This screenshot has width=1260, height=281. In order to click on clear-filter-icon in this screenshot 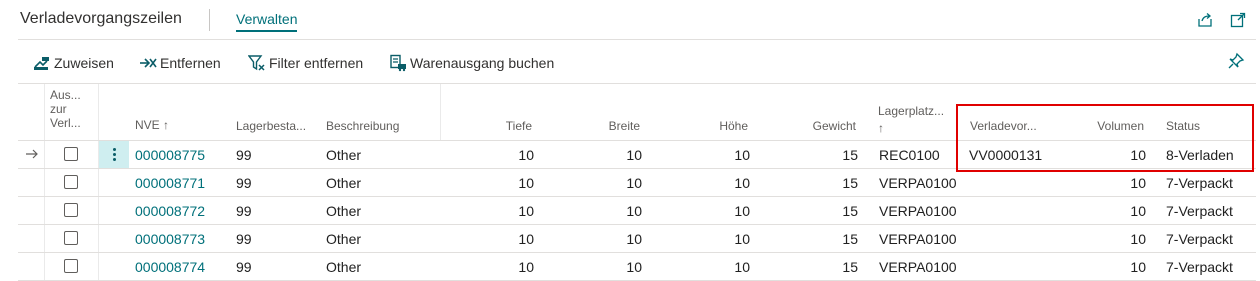, I will do `click(256, 63)`.